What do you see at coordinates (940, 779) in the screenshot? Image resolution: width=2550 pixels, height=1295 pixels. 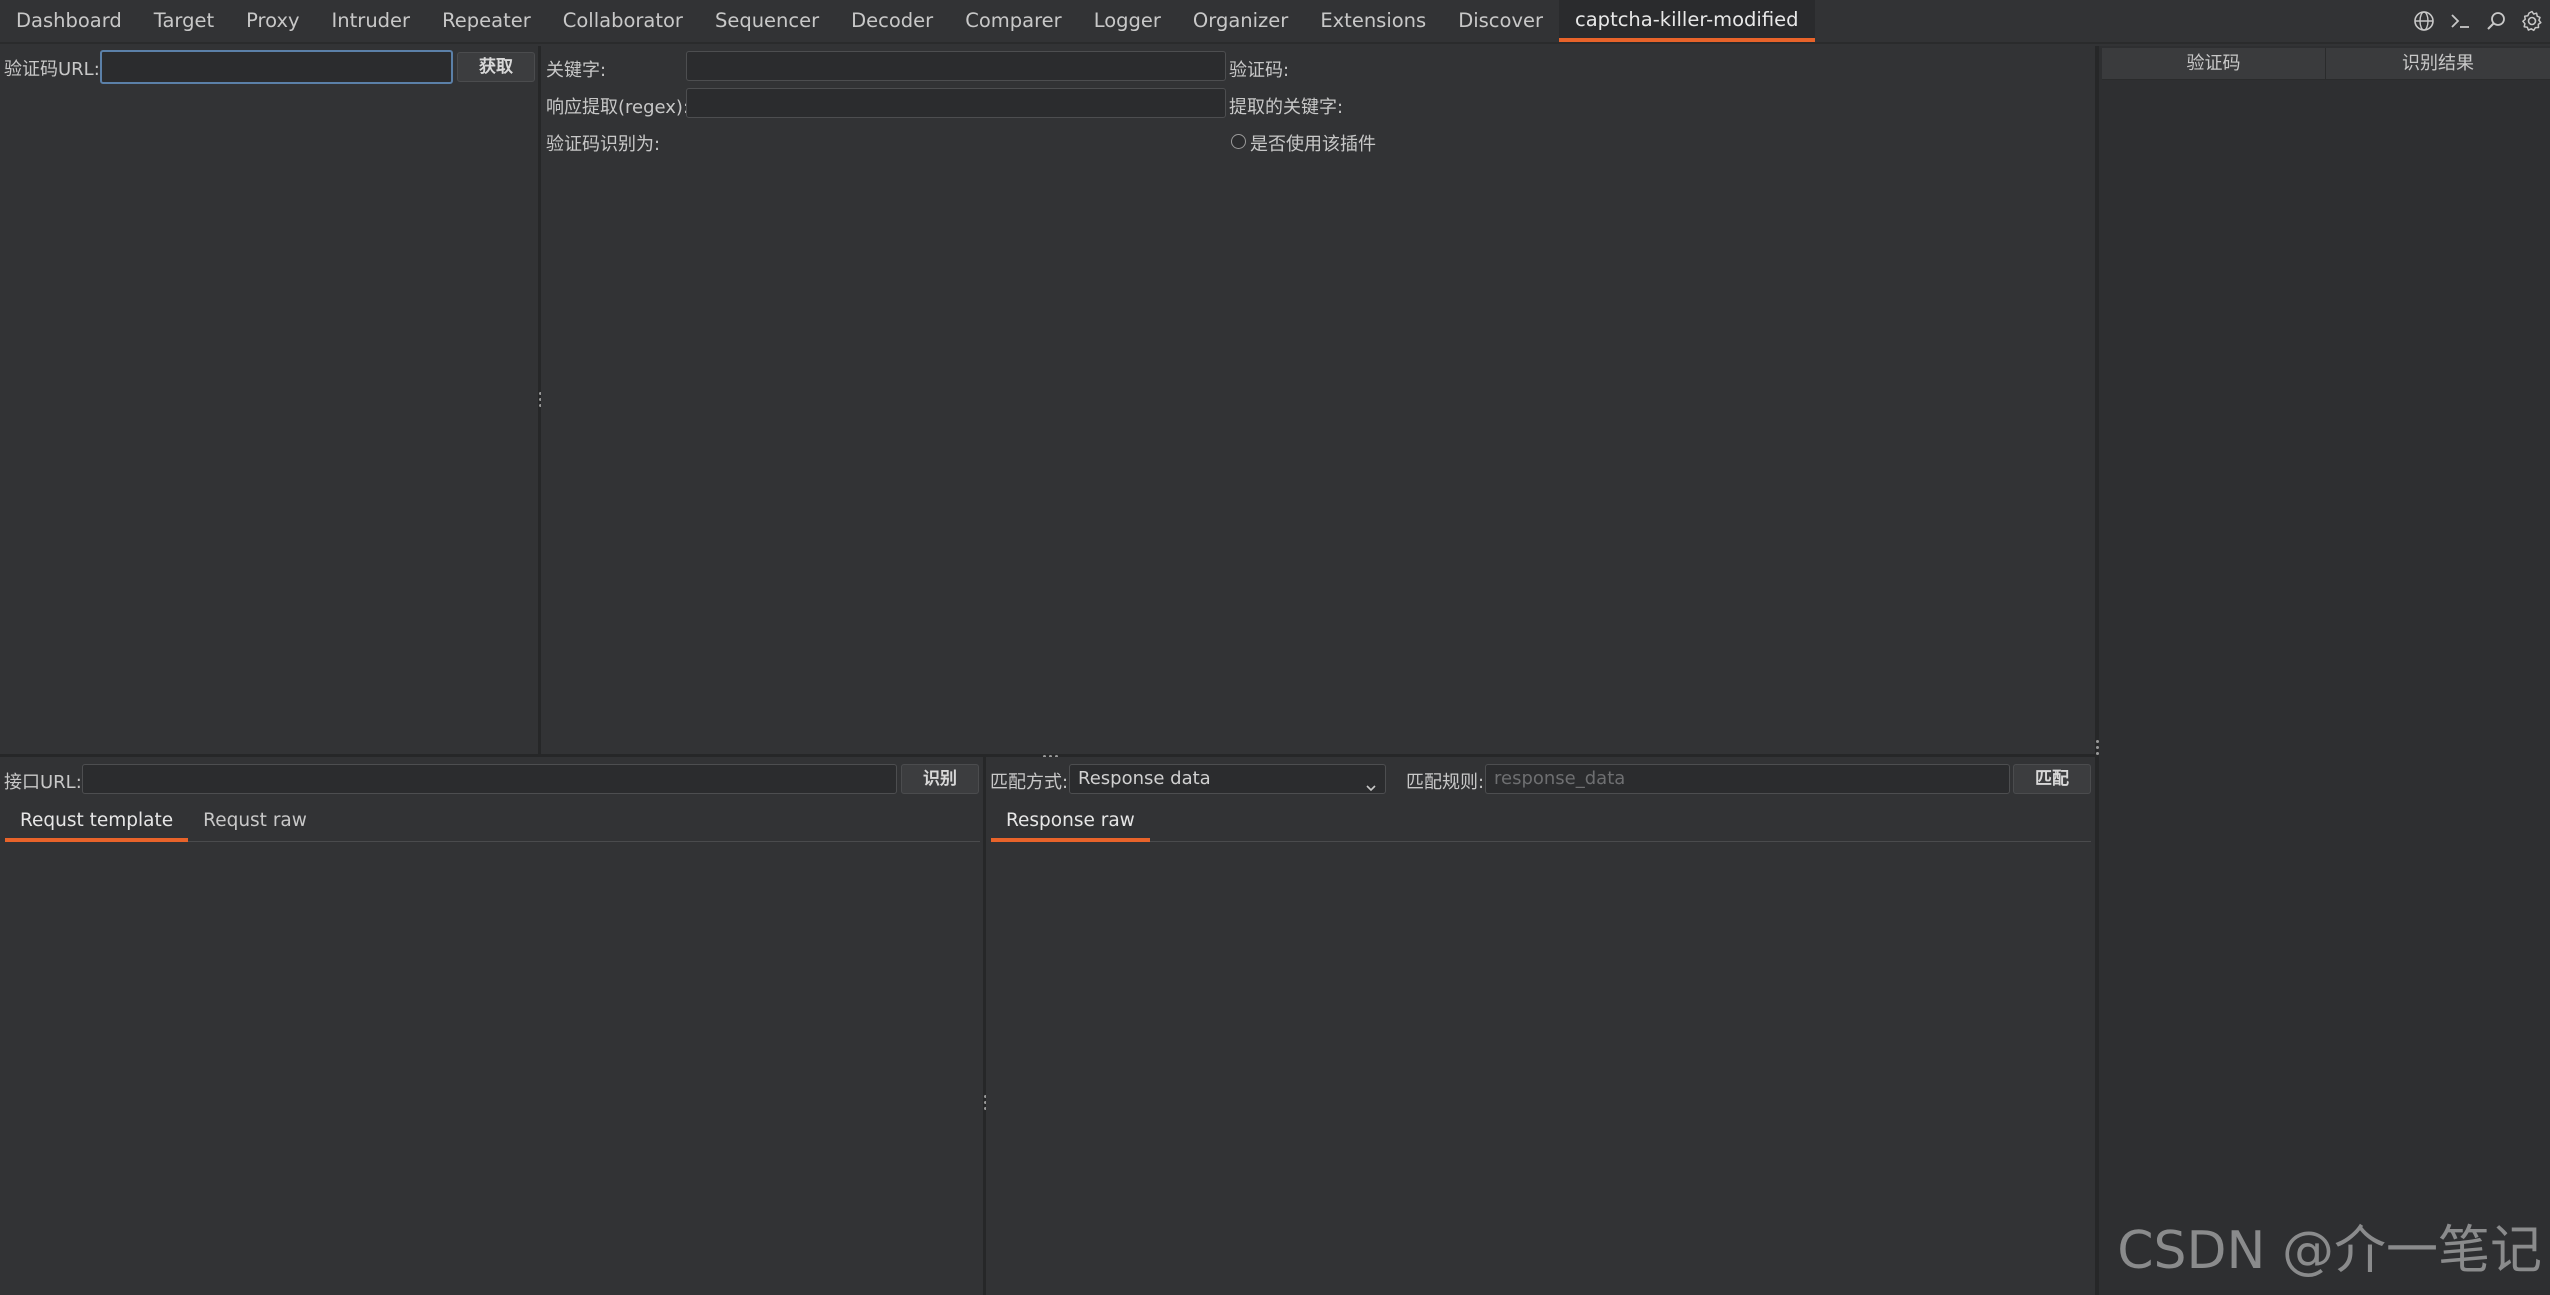 I see `recognize-button: 识别` at bounding box center [940, 779].